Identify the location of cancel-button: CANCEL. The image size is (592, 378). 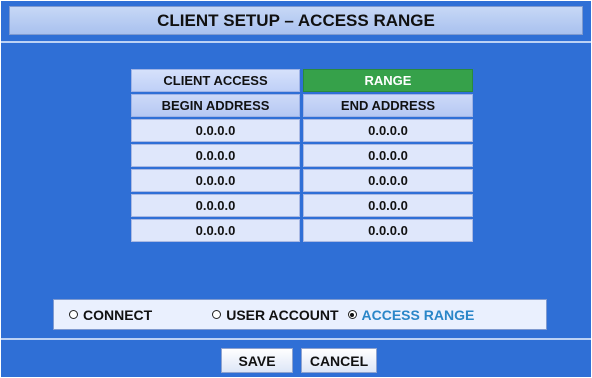
(339, 360).